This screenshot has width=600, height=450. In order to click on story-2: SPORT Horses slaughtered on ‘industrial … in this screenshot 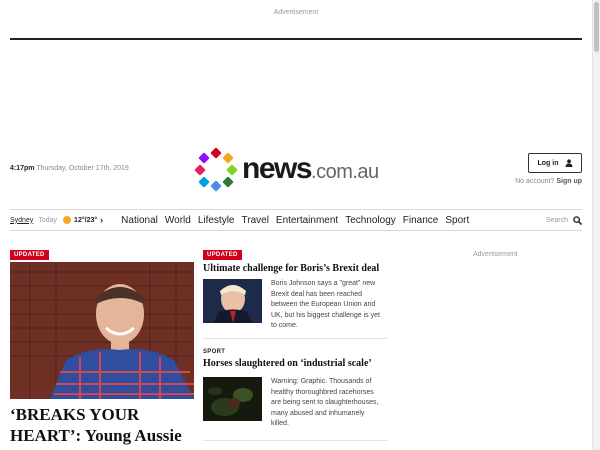, I will do `click(295, 388)`.